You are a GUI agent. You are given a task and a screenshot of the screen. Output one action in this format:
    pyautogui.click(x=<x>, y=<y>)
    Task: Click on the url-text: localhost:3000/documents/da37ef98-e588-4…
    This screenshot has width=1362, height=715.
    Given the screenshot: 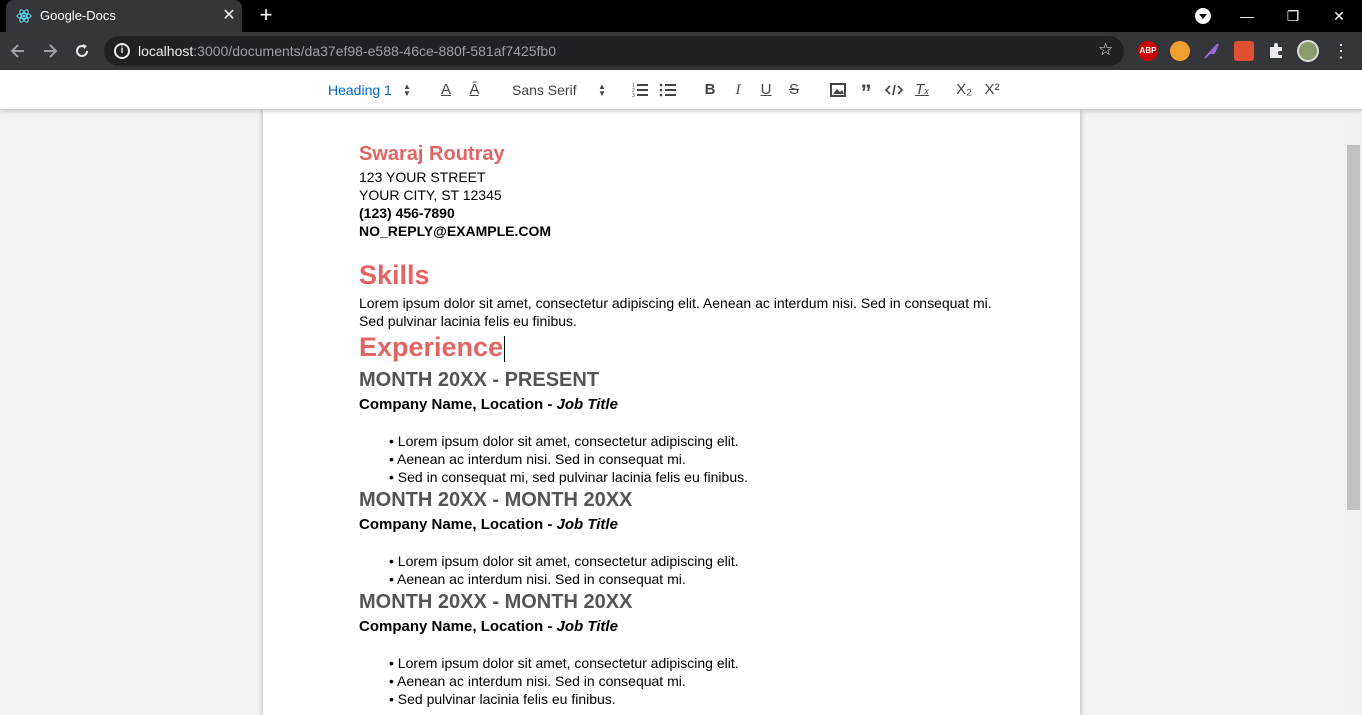 What is the action you would take?
    pyautogui.click(x=347, y=51)
    